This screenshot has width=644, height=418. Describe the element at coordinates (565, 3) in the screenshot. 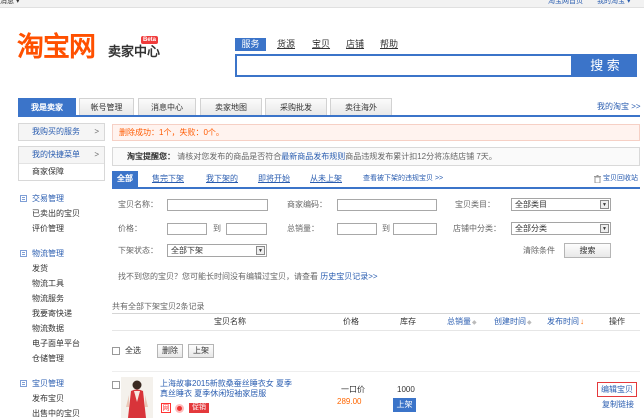

I see `taobao-home-link: 淘宝网首页` at that location.